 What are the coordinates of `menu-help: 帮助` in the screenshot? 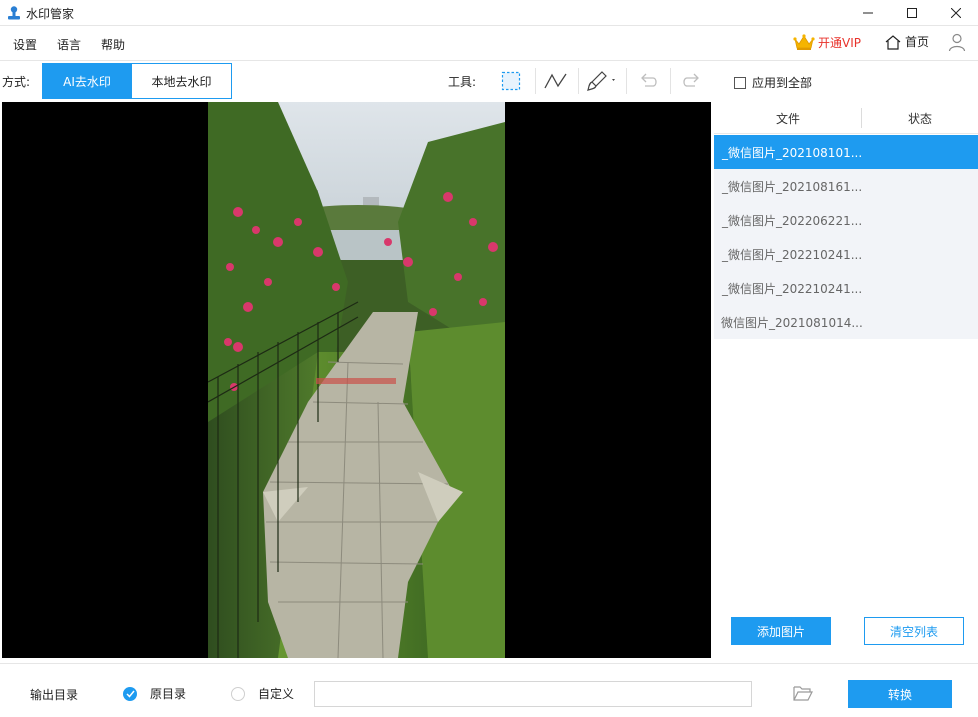 It's located at (113, 44).